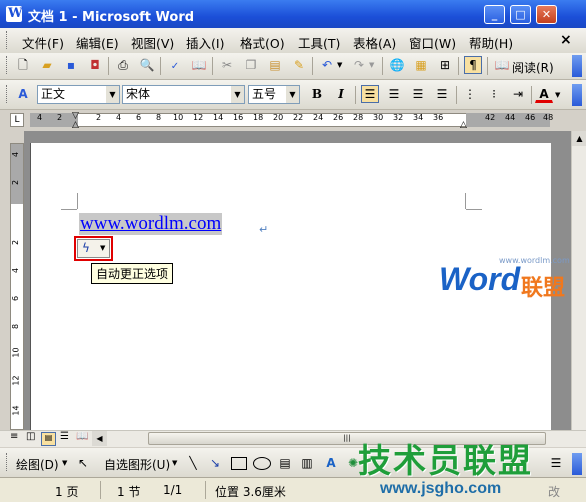  I want to click on wordart-icon: A, so click(331, 463).